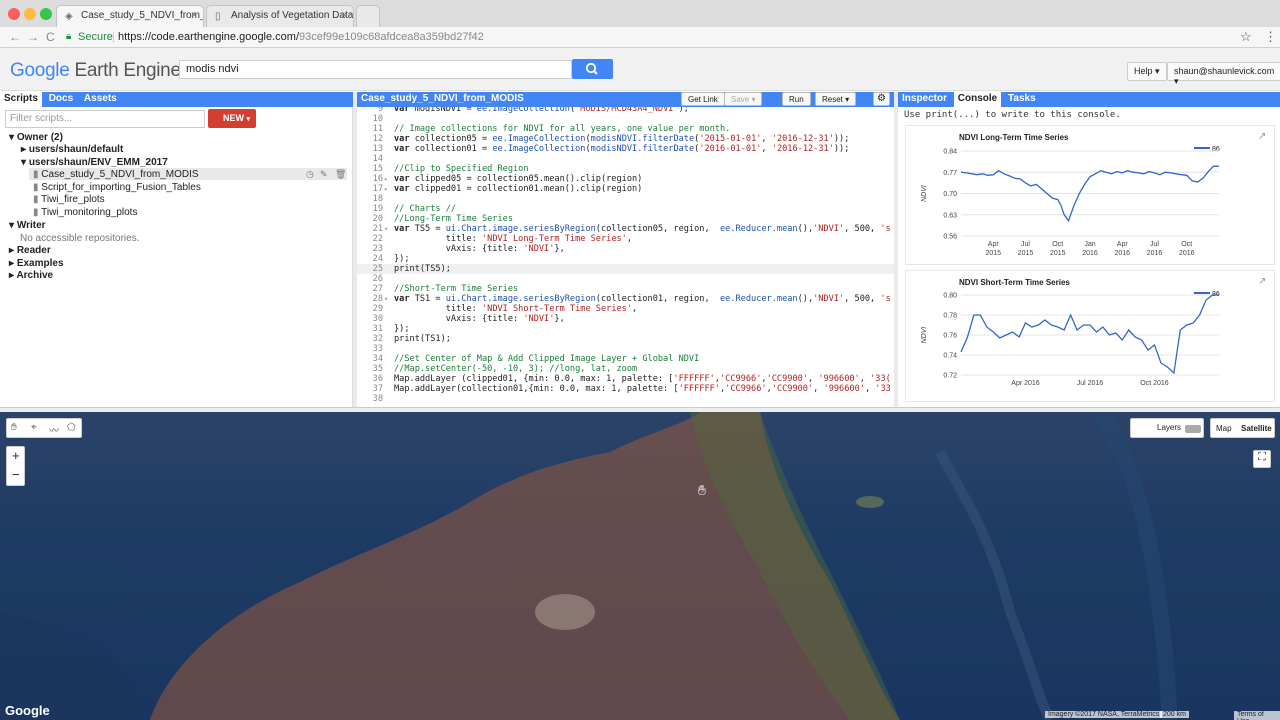 This screenshot has width=1280, height=720. What do you see at coordinates (31, 275) in the screenshot?
I see `tree-archive: ▸ Archive` at bounding box center [31, 275].